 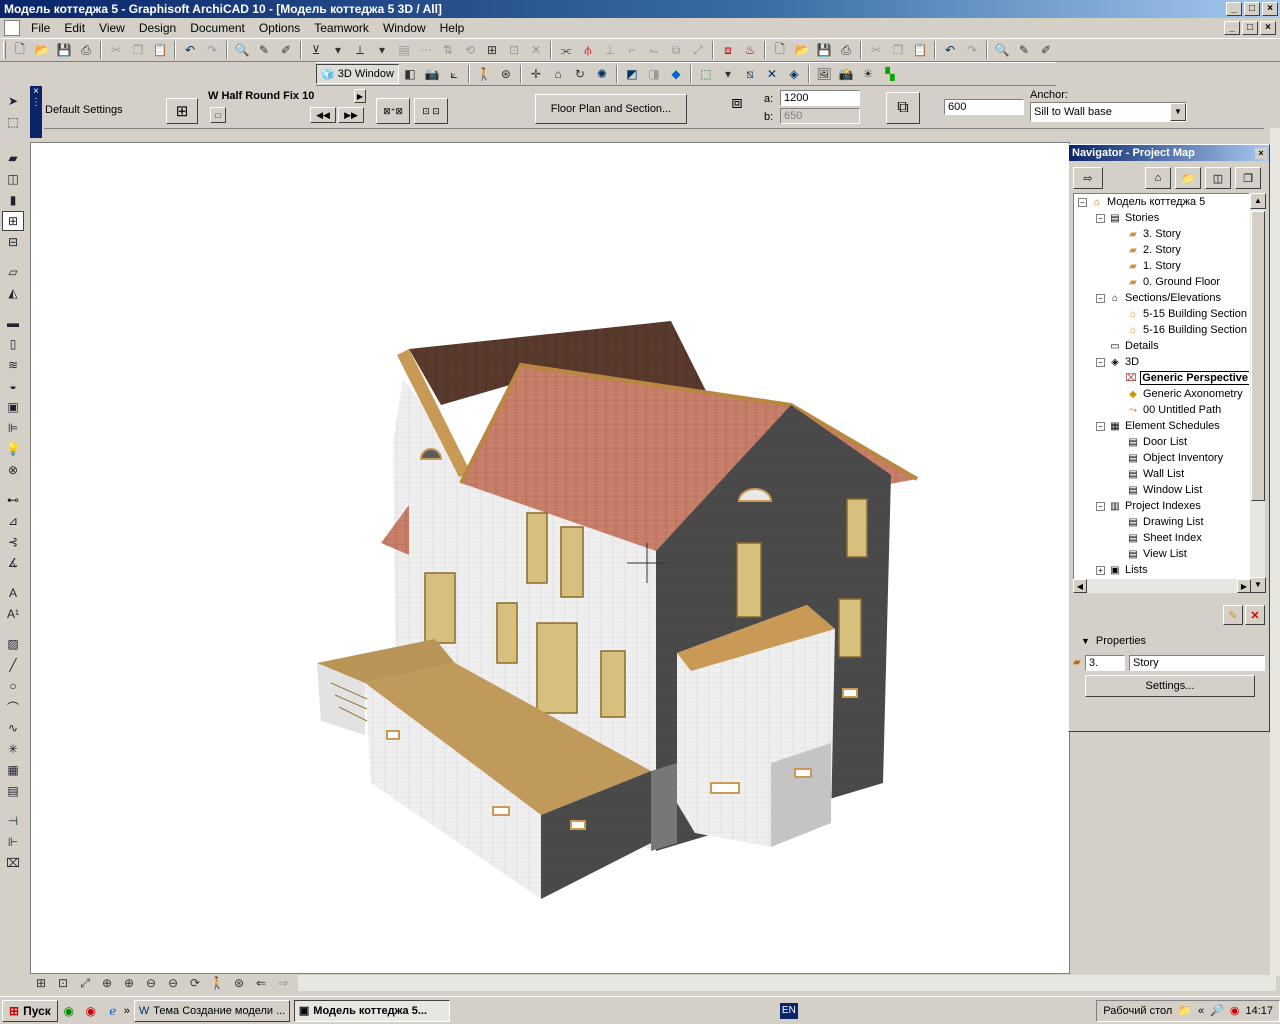 I want to click on new-file-icon-2: 🗋, so click(x=780, y=50).